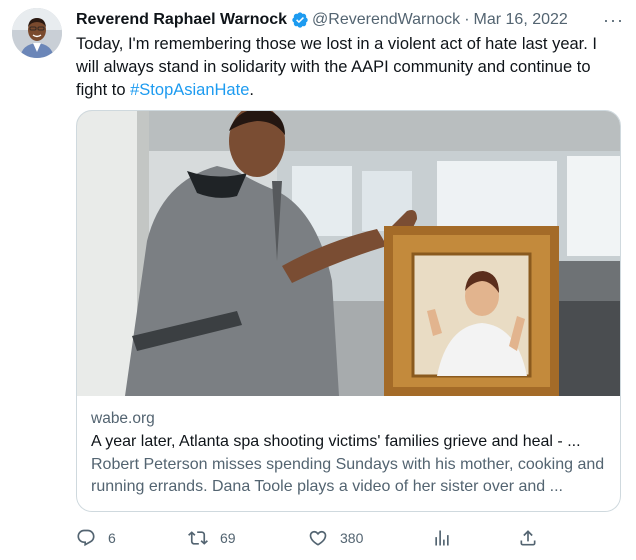 The width and height of the screenshot is (636, 560). Describe the element at coordinates (251, 90) in the screenshot. I see `tweet-text-end: .` at that location.